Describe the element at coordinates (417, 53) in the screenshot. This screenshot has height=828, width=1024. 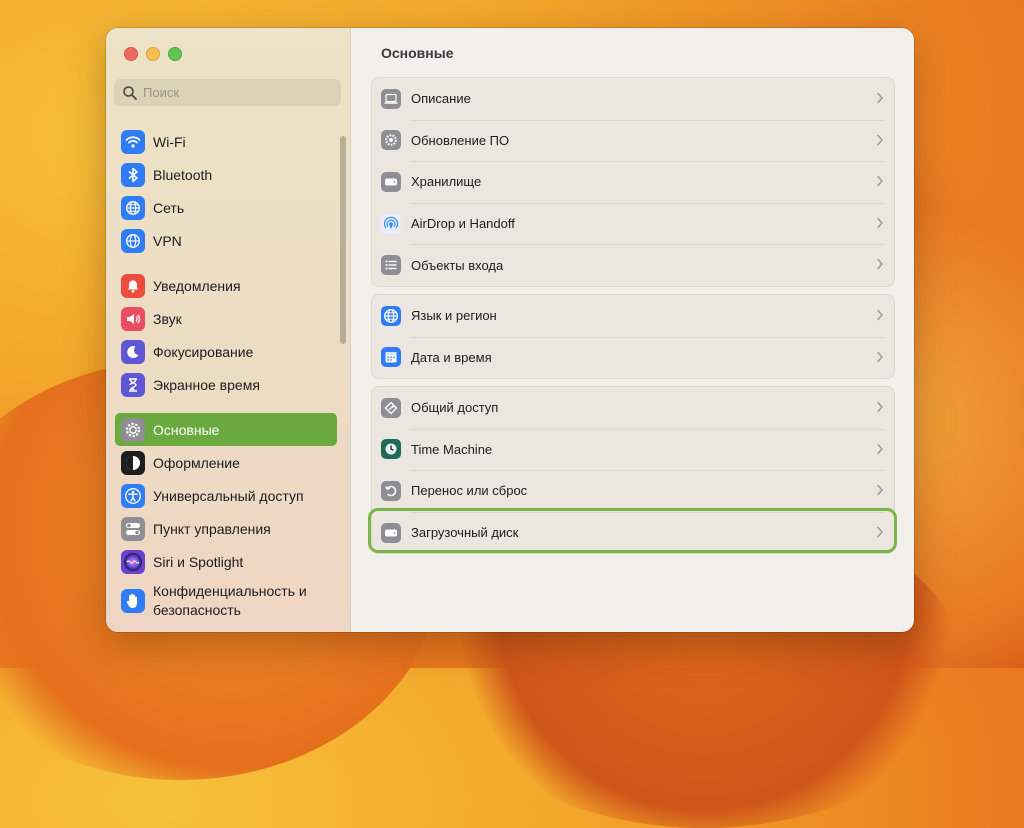
I see `page-title: Основные` at that location.